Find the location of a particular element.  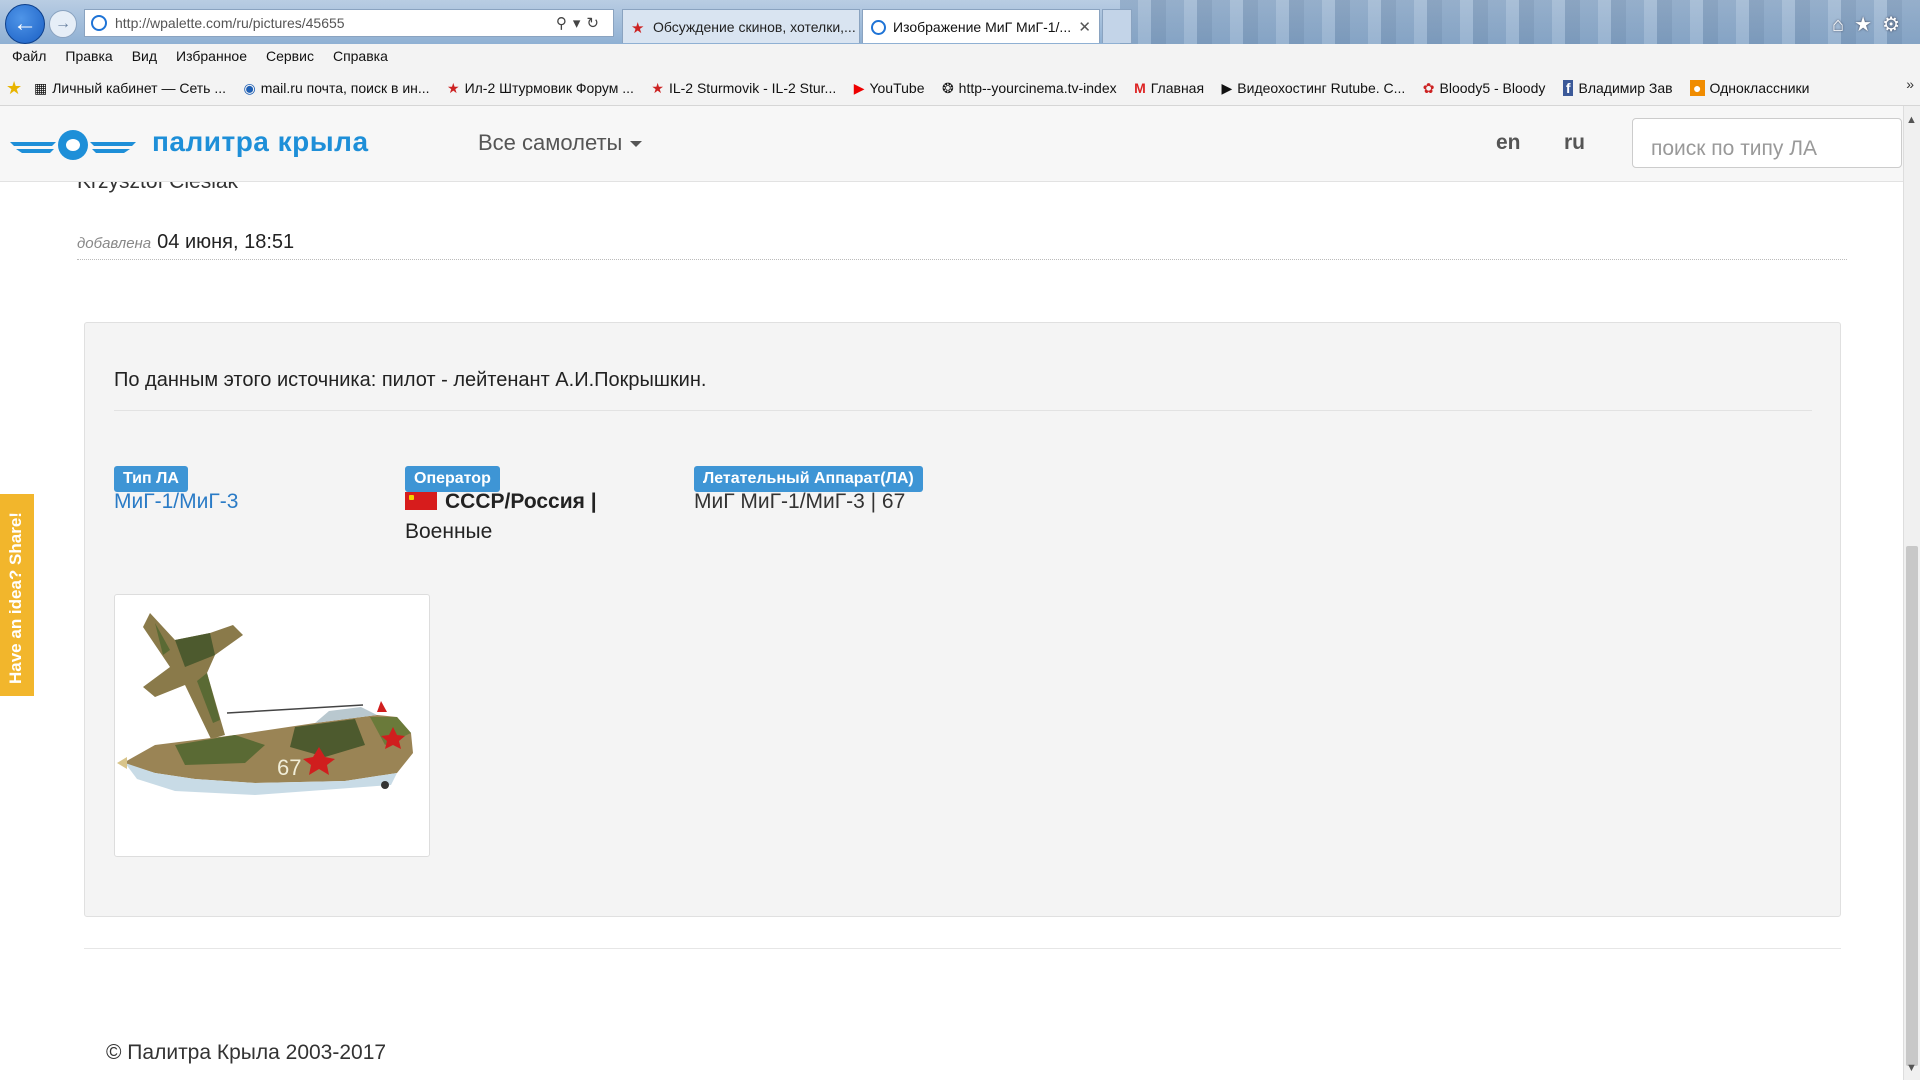

fav-item: ❂ http--yourcinema.tv-index is located at coordinates (1029, 83).